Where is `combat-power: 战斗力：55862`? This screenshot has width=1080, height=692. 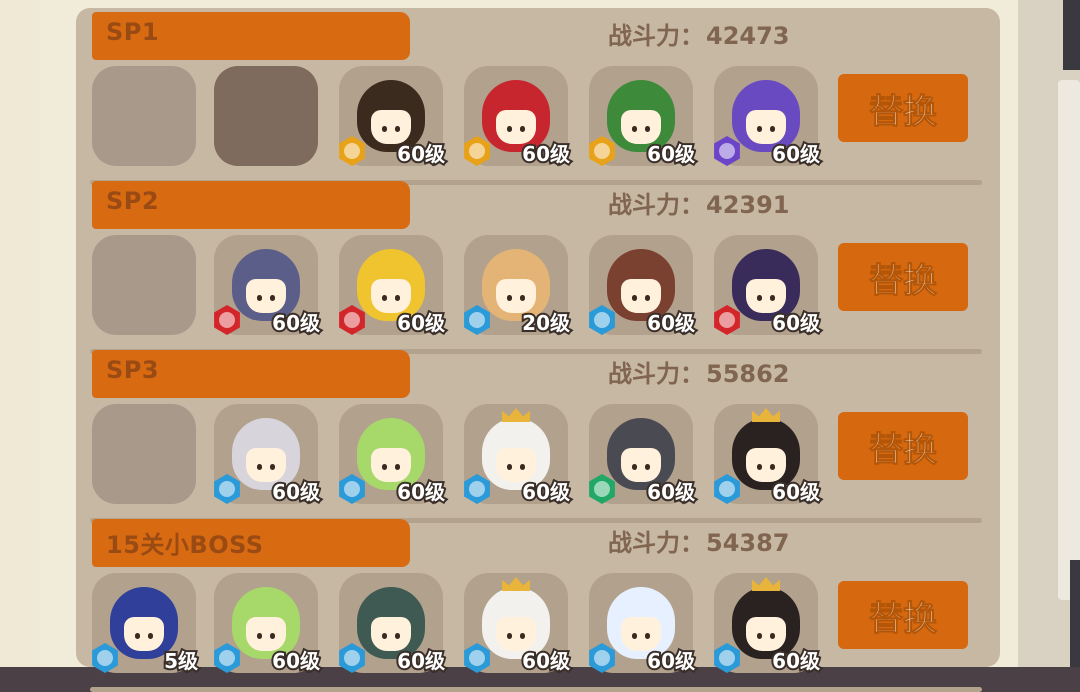 combat-power: 战斗力：55862 is located at coordinates (699, 371).